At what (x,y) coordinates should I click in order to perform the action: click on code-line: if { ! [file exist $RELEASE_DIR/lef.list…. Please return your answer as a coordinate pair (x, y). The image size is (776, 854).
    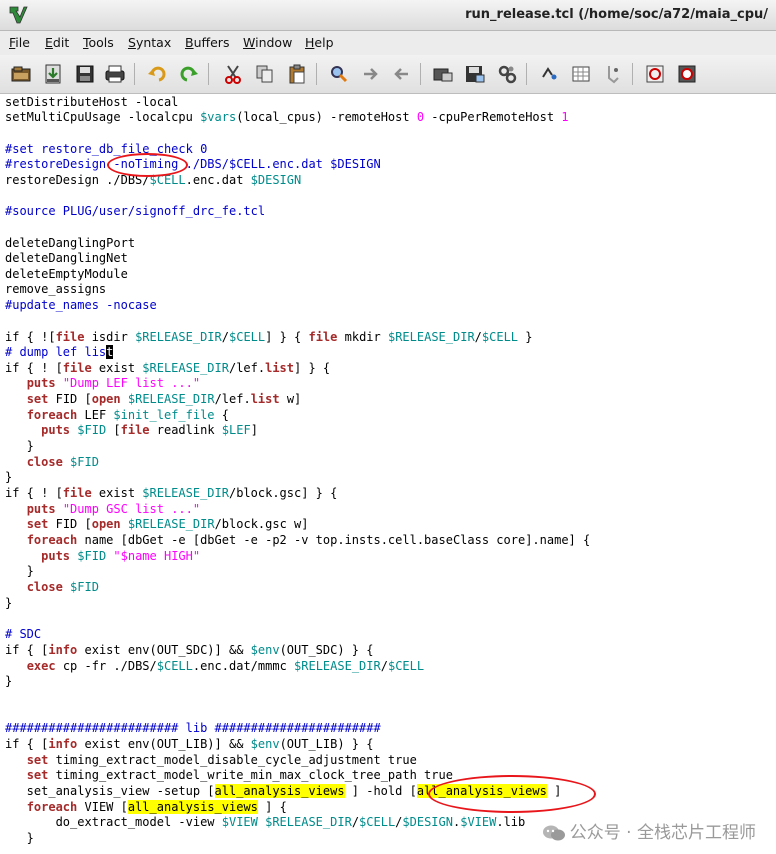
    Looking at the image, I should click on (168, 368).